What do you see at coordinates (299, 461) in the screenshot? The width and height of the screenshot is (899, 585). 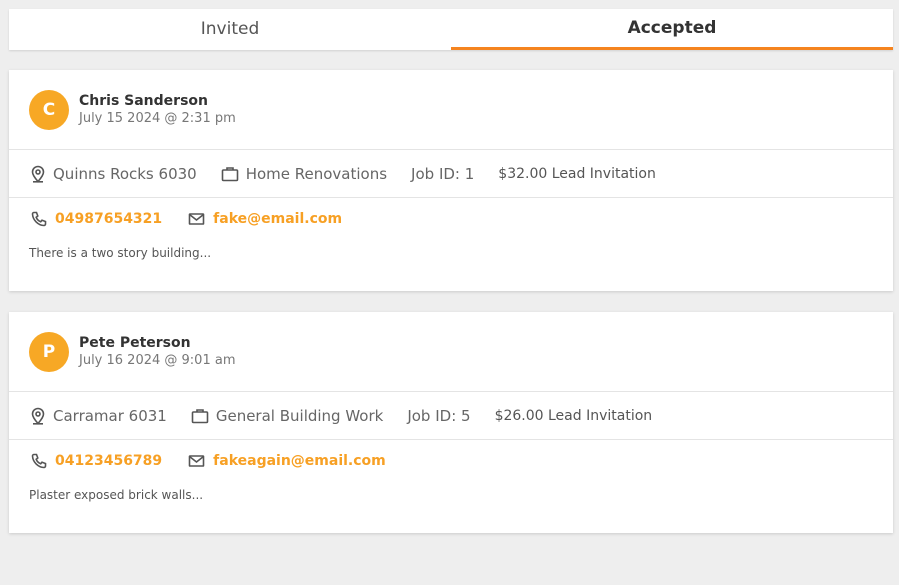 I see `email-address: fakeagain@email.com` at bounding box center [299, 461].